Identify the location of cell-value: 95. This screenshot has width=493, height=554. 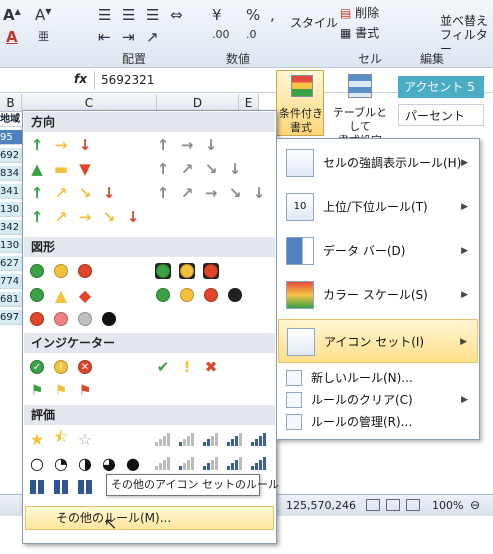
(11, 137).